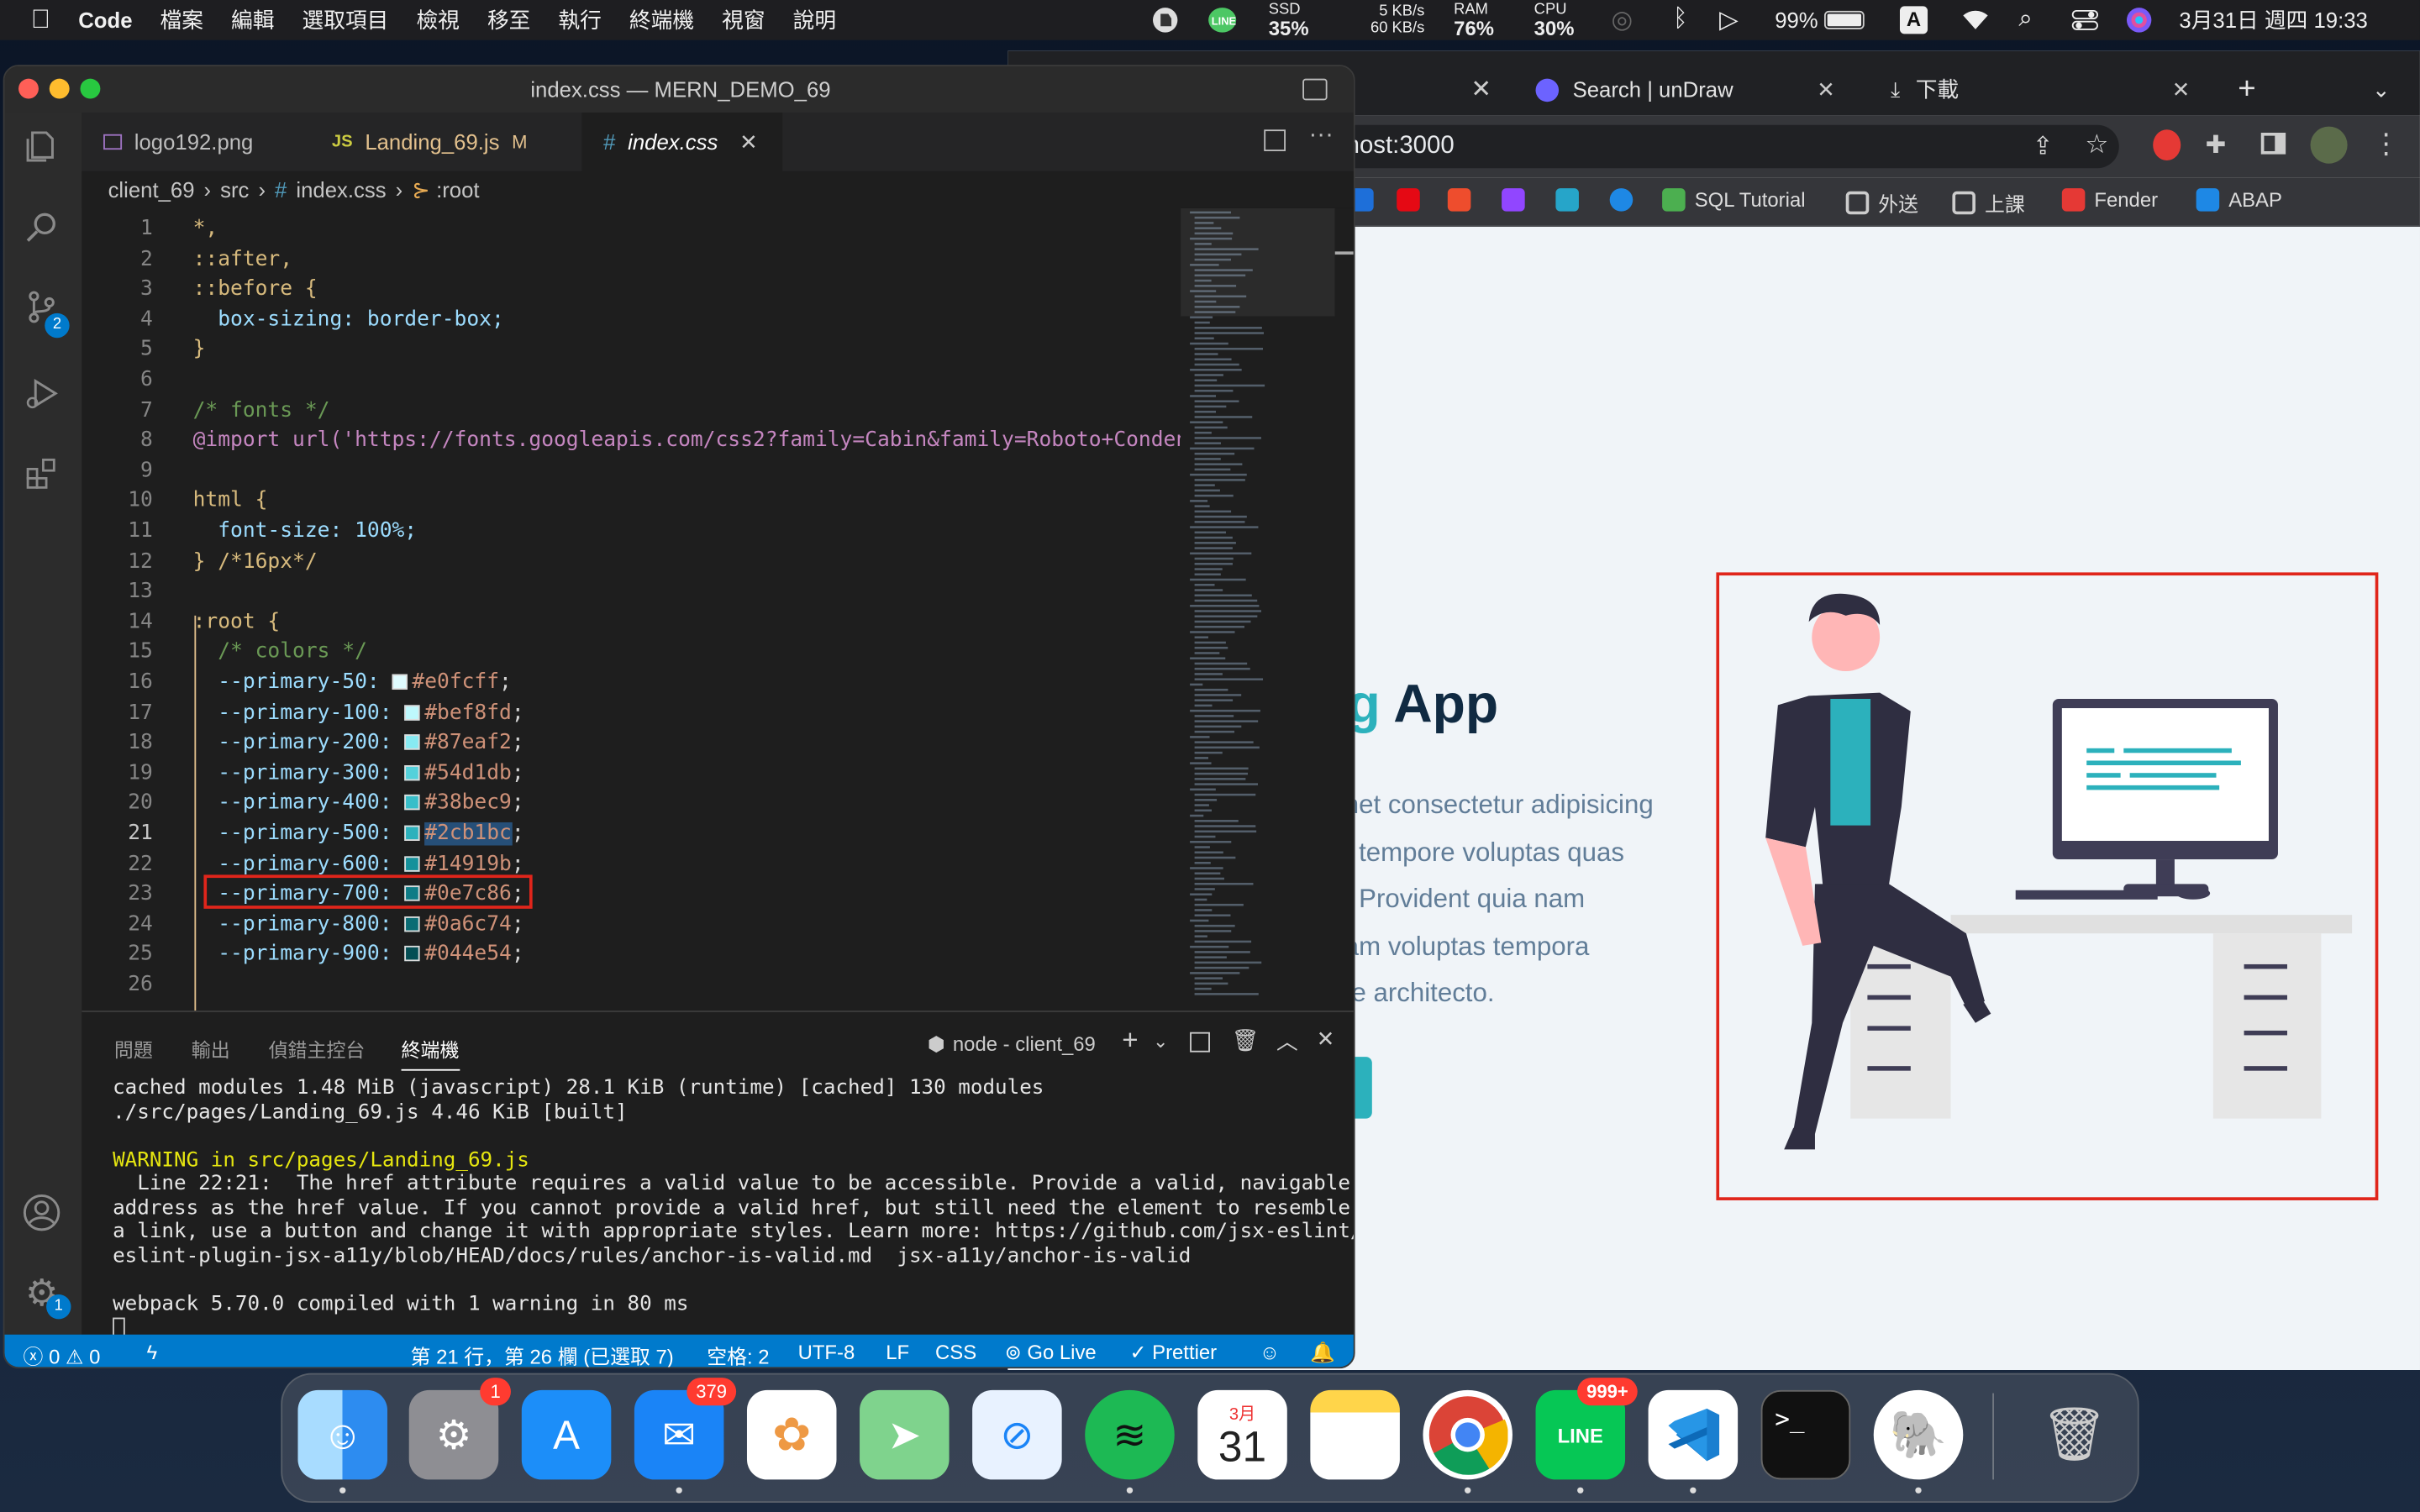 Image resolution: width=2420 pixels, height=1512 pixels. I want to click on menu-terminal: 終端機, so click(661, 20).